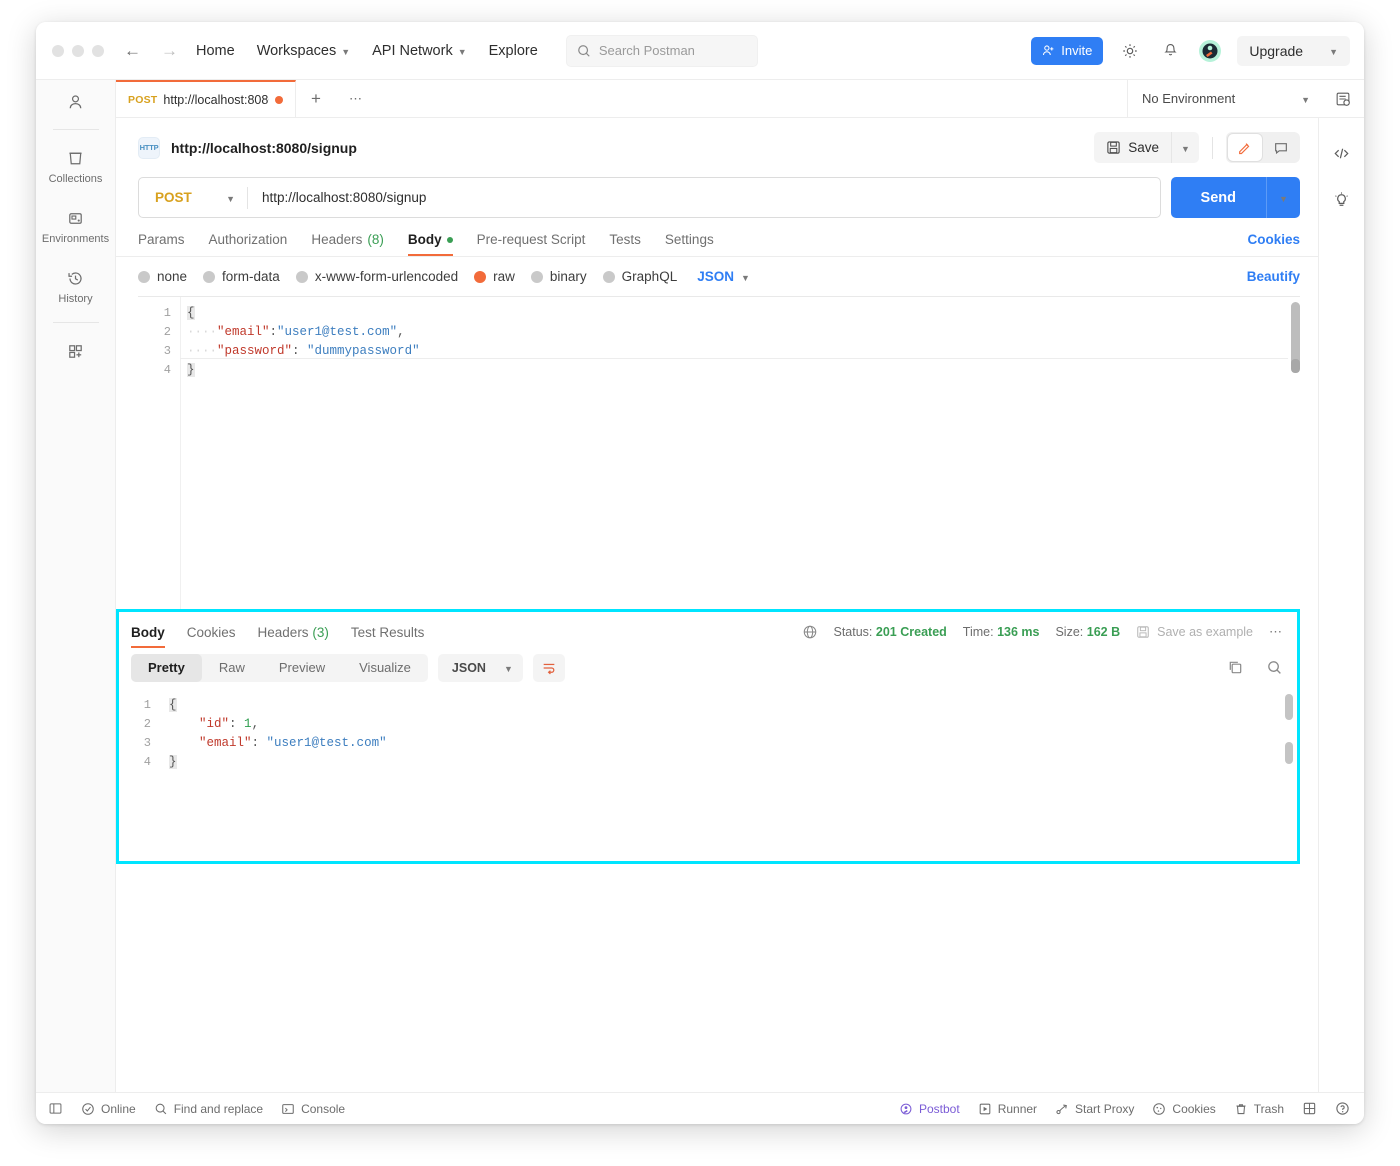 The image size is (1400, 1166). Describe the element at coordinates (625, 244) in the screenshot. I see `tab-tests: Tests` at that location.